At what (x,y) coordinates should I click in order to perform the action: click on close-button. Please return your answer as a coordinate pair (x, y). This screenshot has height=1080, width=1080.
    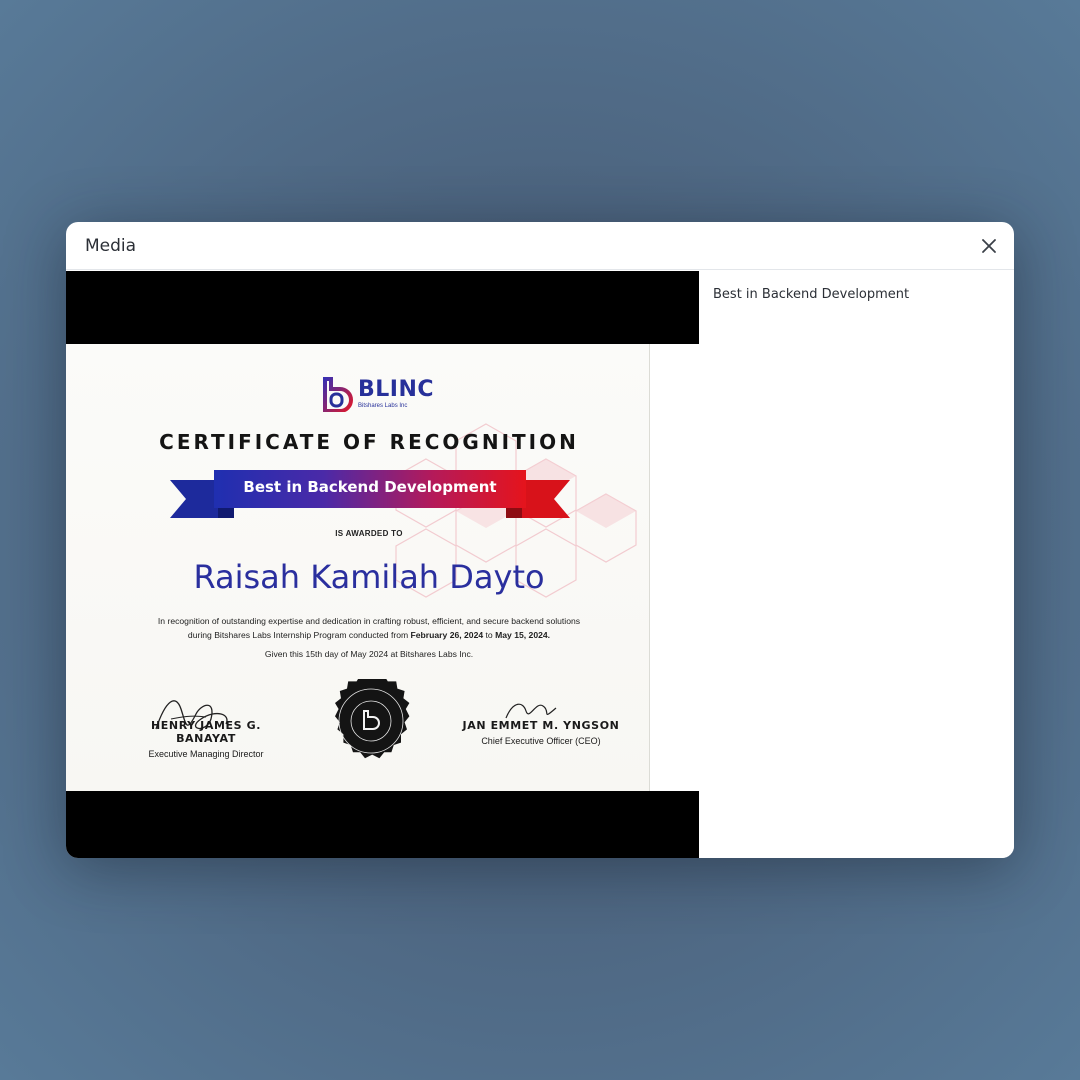
    Looking at the image, I should click on (989, 246).